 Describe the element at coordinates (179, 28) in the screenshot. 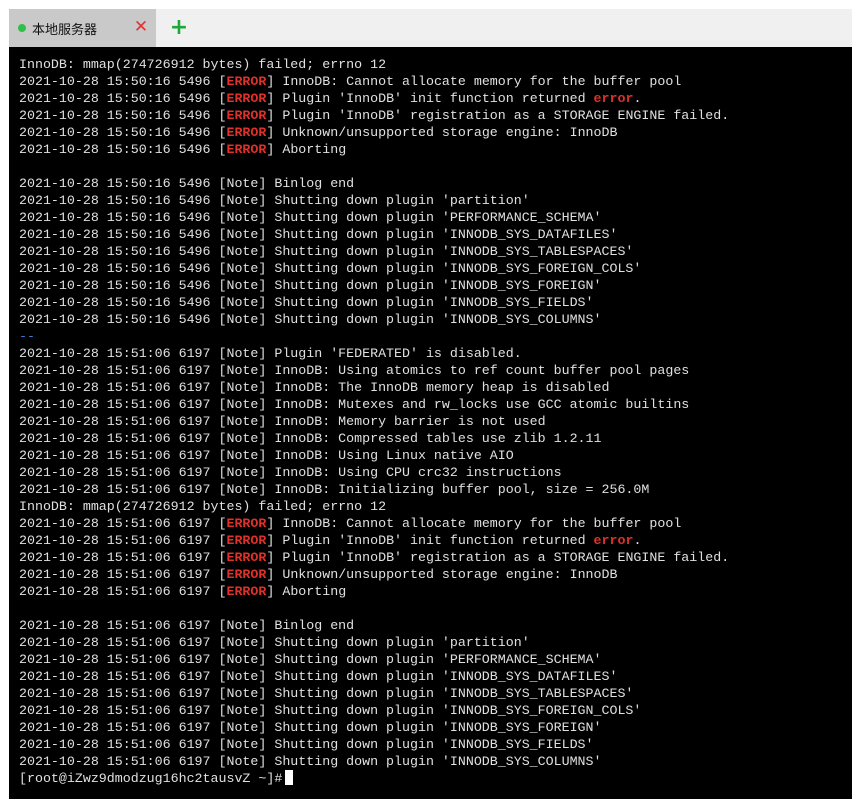

I see `add-tab-icon: +` at that location.